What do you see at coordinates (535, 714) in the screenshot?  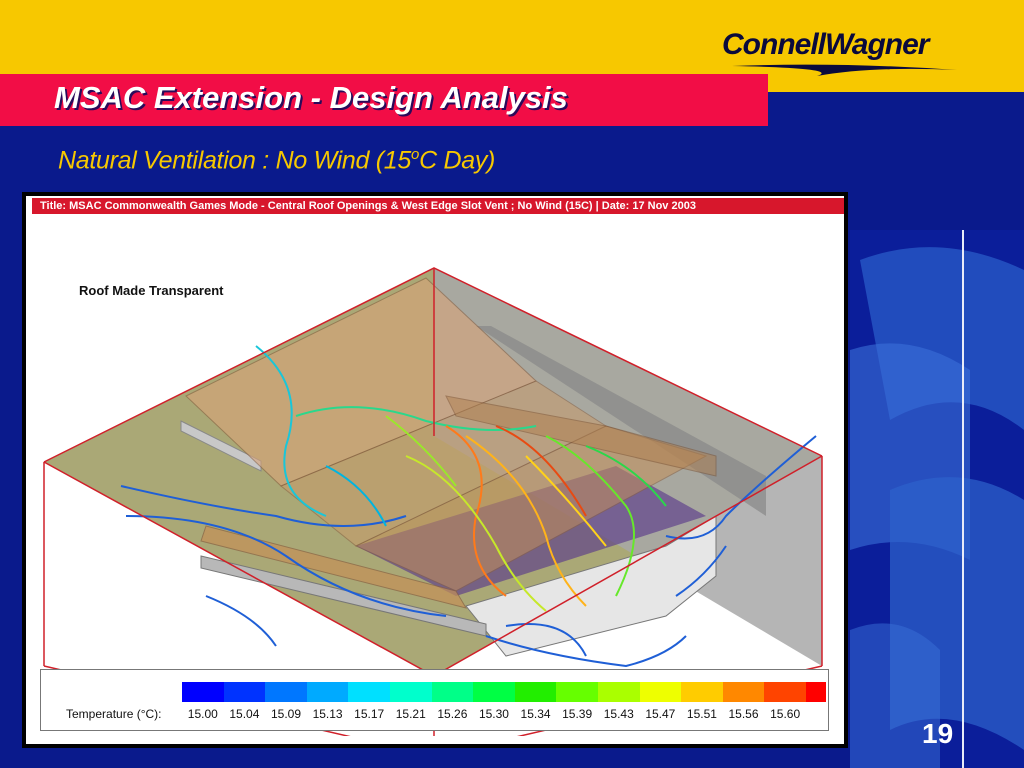 I see `legend-value: 15.34` at bounding box center [535, 714].